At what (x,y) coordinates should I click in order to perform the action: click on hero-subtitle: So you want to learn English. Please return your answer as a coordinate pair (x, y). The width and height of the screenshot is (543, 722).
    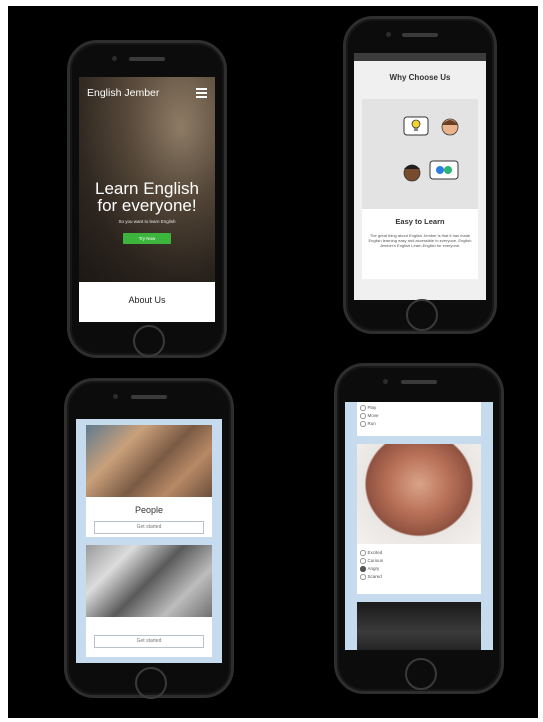
    Looking at the image, I should click on (147, 221).